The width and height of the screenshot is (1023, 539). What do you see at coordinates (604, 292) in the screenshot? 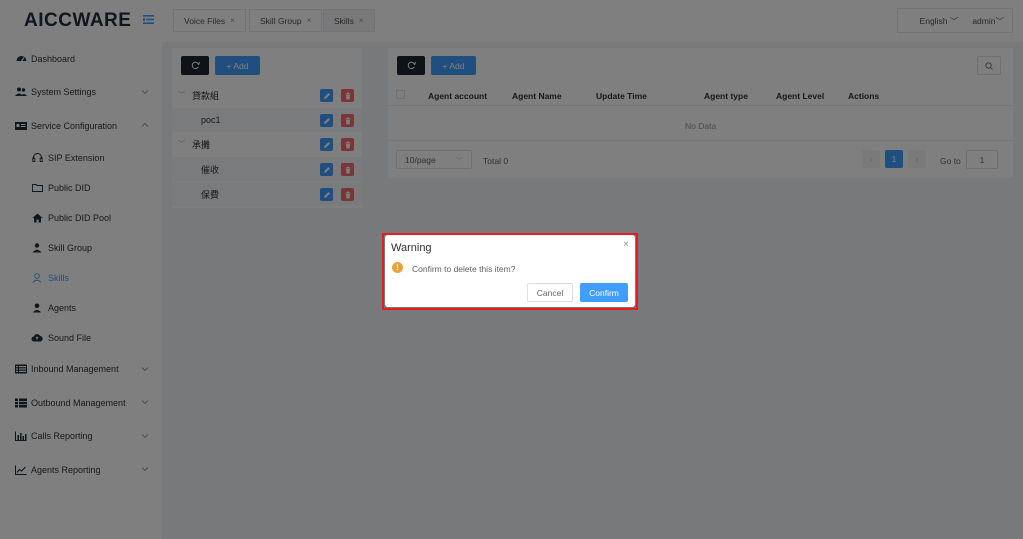
I see `confirm-button: Confirm` at bounding box center [604, 292].